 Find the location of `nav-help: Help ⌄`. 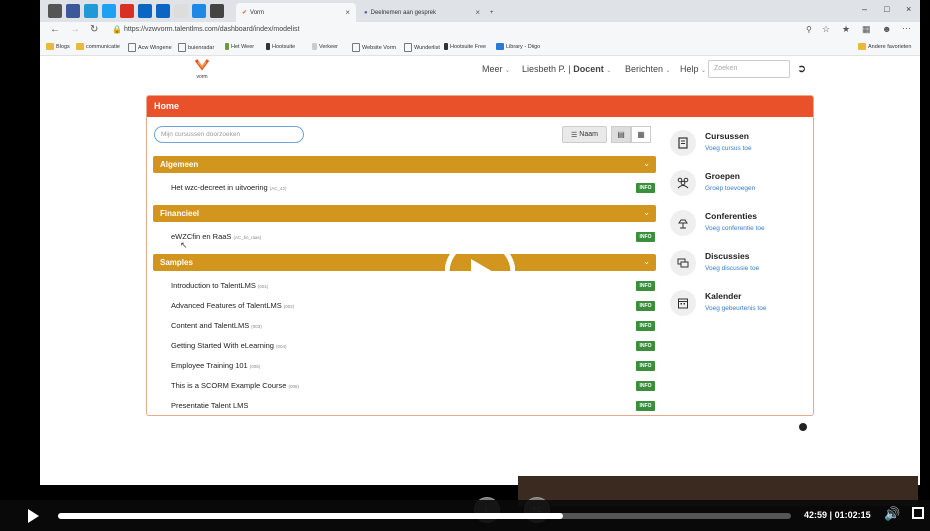

nav-help: Help ⌄ is located at coordinates (693, 69).